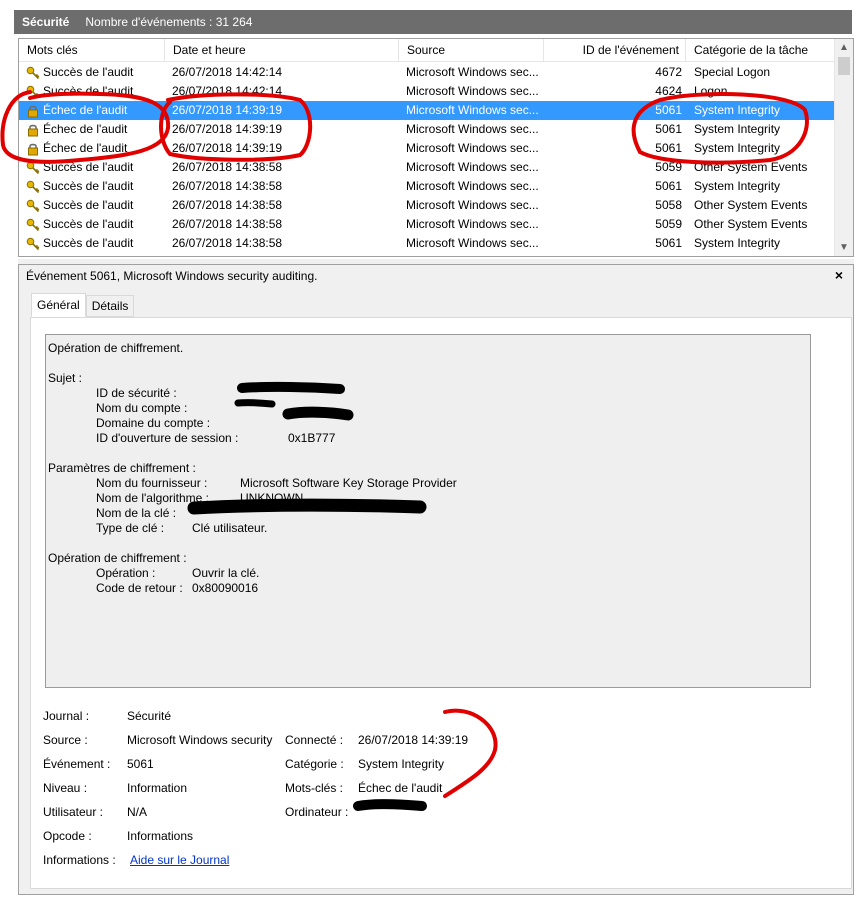  Describe the element at coordinates (282, 50) in the screenshot. I see `column-datetime: Date et heure` at that location.